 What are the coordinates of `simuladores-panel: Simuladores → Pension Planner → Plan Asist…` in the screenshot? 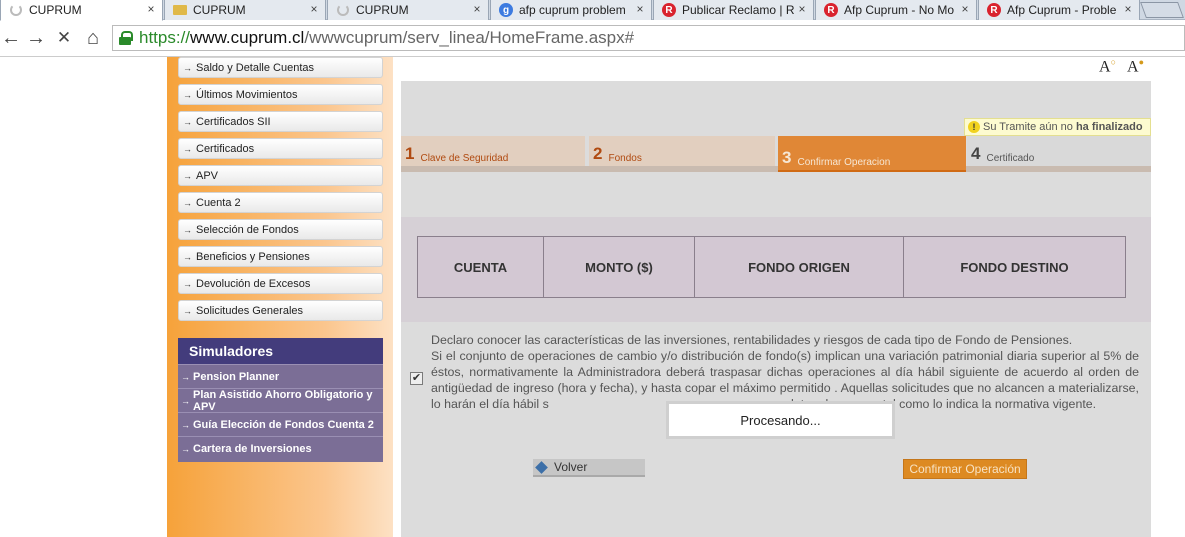 It's located at (280, 400).